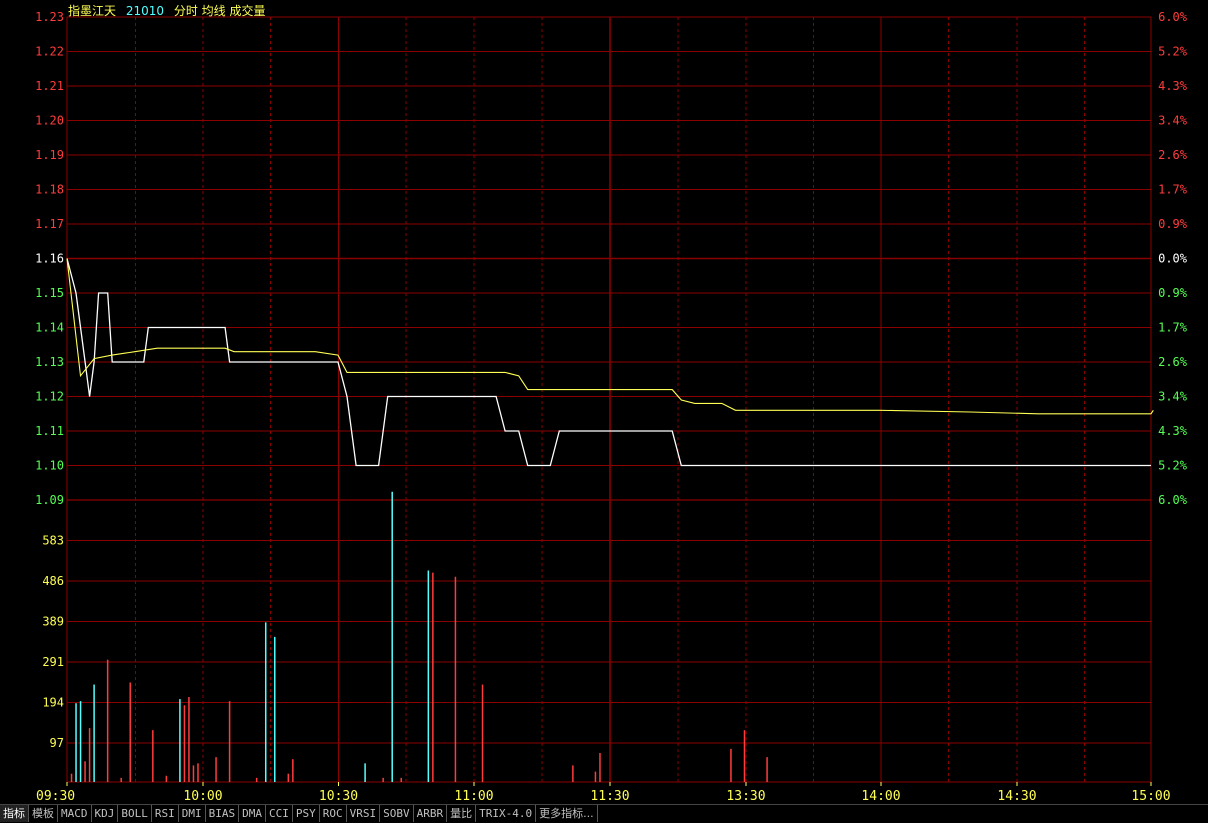  What do you see at coordinates (49, 500) in the screenshot?
I see `price-tick-label: 1.09` at bounding box center [49, 500].